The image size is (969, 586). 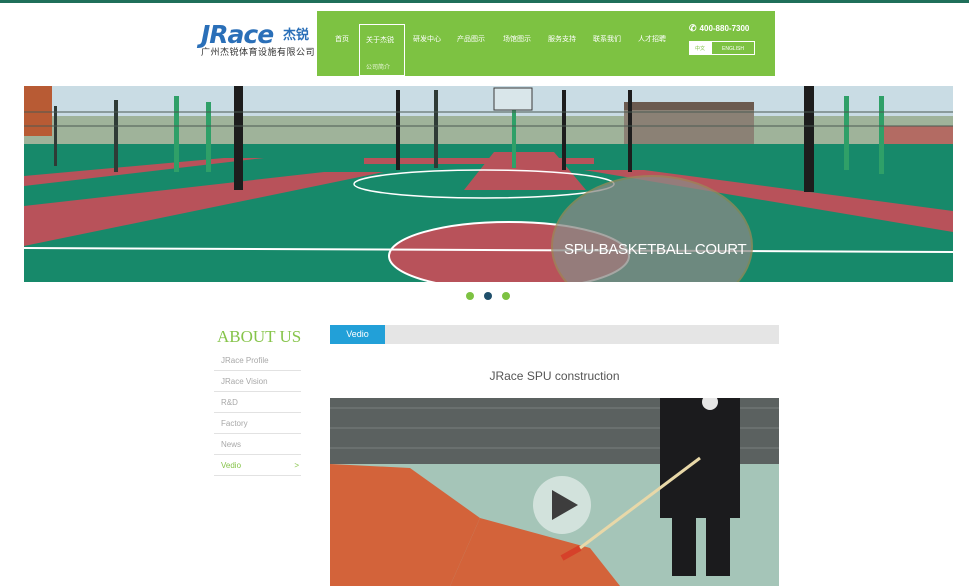 What do you see at coordinates (244, 381) in the screenshot?
I see `sidebar-item-label: JRace Vision` at bounding box center [244, 381].